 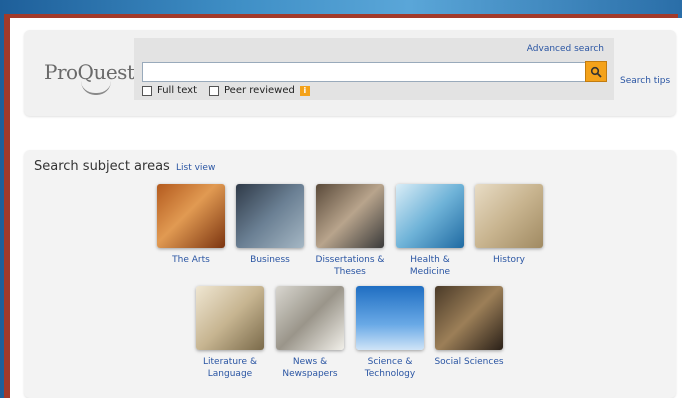 What do you see at coordinates (310, 368) in the screenshot?
I see `subject-label: News & Newspapers` at bounding box center [310, 368].